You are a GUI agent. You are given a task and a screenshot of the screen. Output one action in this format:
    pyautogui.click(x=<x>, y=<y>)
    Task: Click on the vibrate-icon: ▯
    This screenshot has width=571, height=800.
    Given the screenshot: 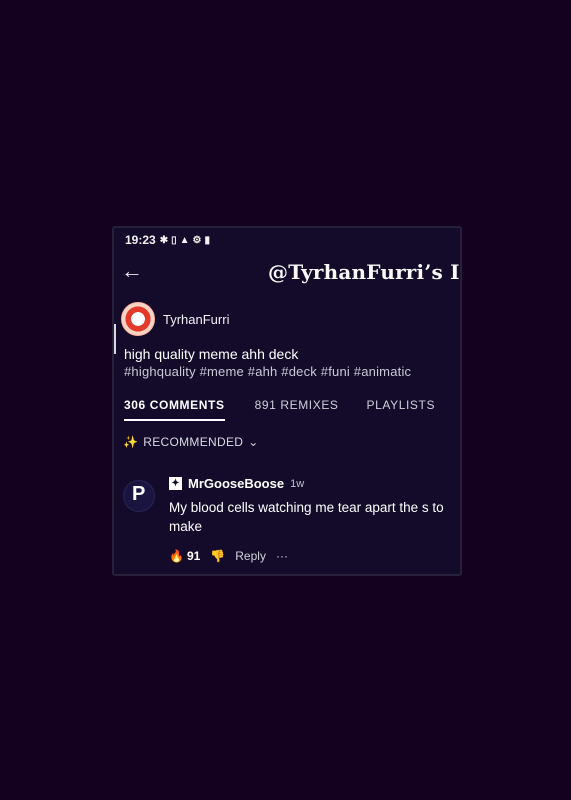 What is the action you would take?
    pyautogui.click(x=174, y=240)
    